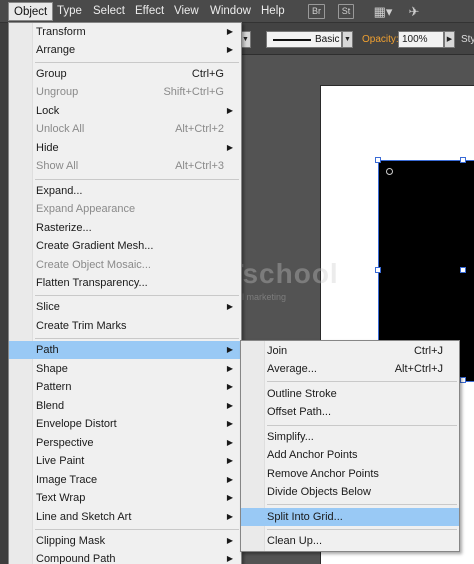 Image resolution: width=474 pixels, height=564 pixels. What do you see at coordinates (125, 443) in the screenshot?
I see `menu-item-perspective: Perspective ▶` at bounding box center [125, 443].